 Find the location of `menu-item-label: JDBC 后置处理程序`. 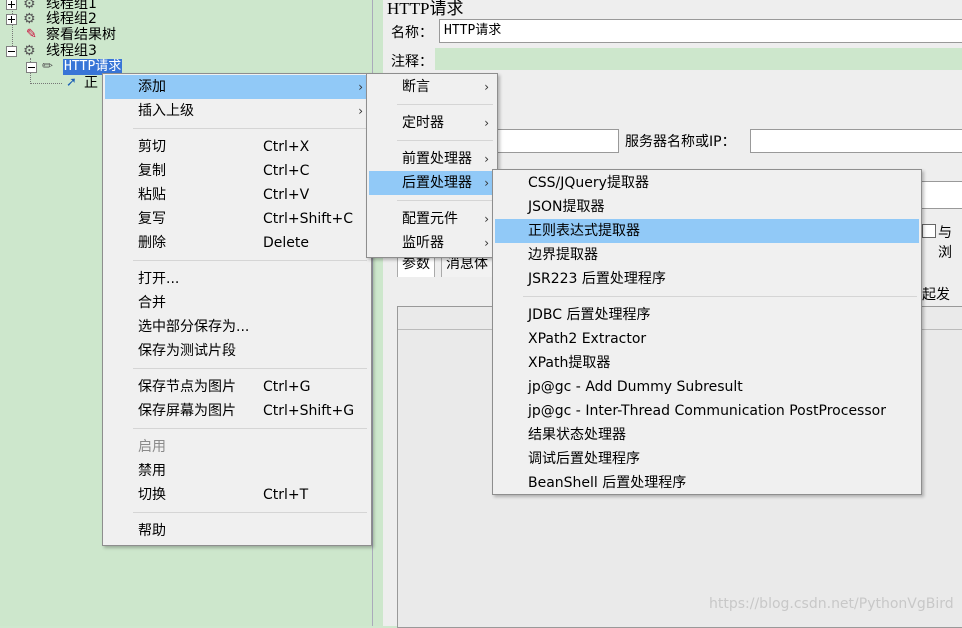

menu-item-label: JDBC 后置处理程序 is located at coordinates (589, 315).